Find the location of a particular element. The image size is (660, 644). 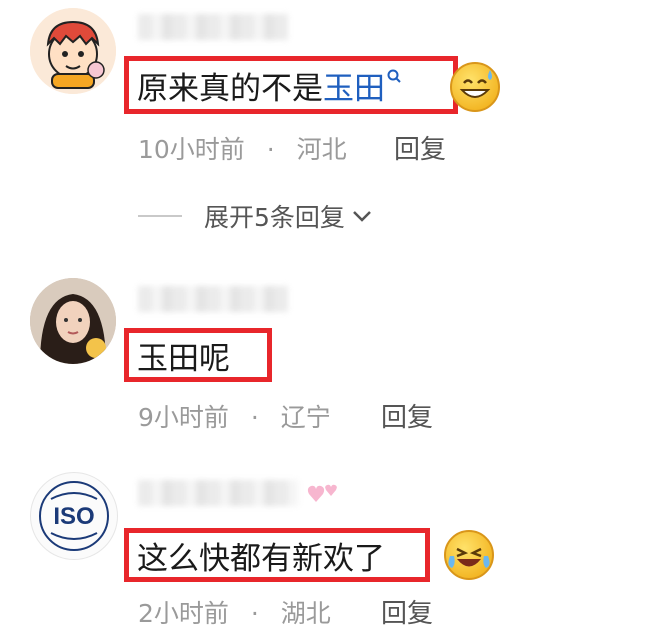

comment-location: 湖北 is located at coordinates (305, 613).